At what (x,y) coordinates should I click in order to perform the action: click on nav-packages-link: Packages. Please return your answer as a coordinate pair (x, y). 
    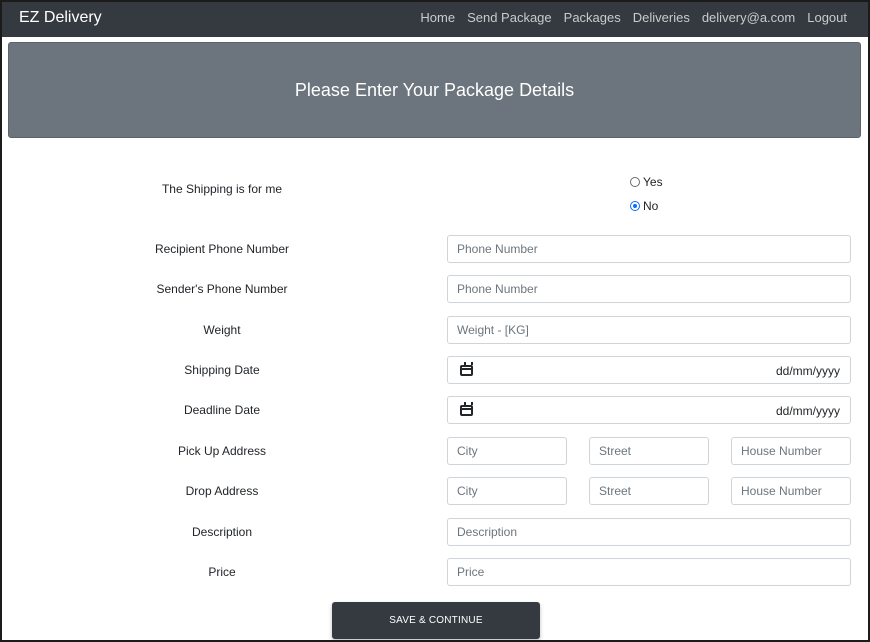
    Looking at the image, I should click on (592, 18).